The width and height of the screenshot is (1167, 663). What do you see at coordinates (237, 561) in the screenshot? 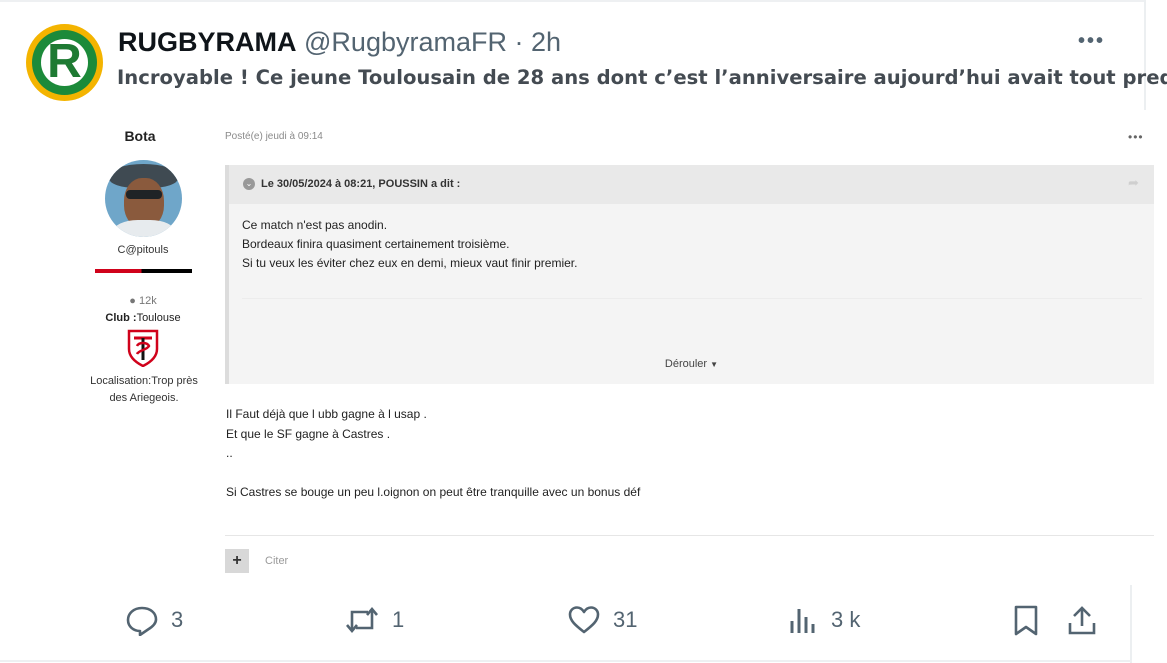
I see `multiquote-plus-button: +` at bounding box center [237, 561].